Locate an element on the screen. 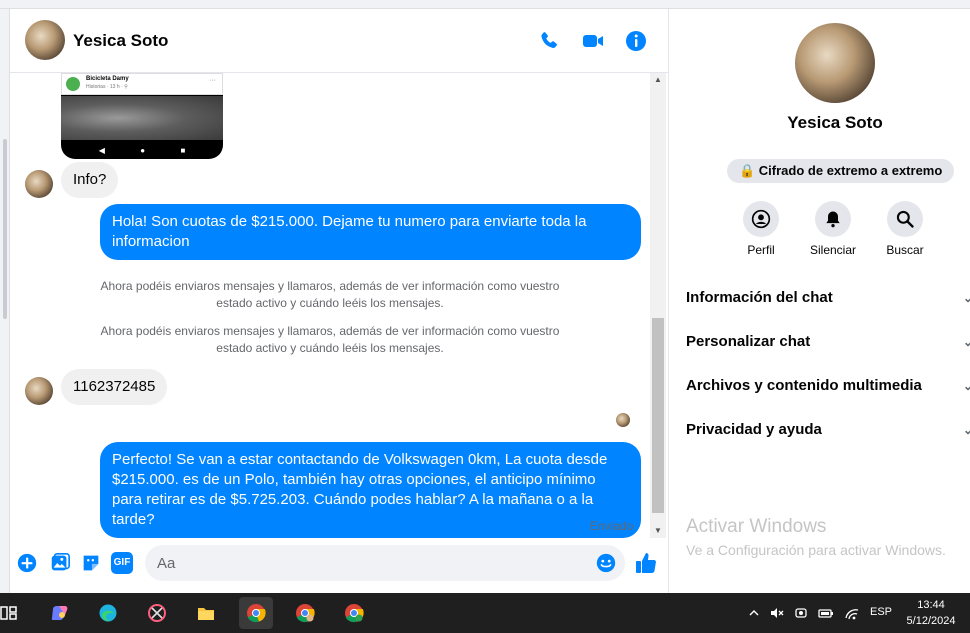 This screenshot has width=970, height=633. page-avatar is located at coordinates (73, 84).